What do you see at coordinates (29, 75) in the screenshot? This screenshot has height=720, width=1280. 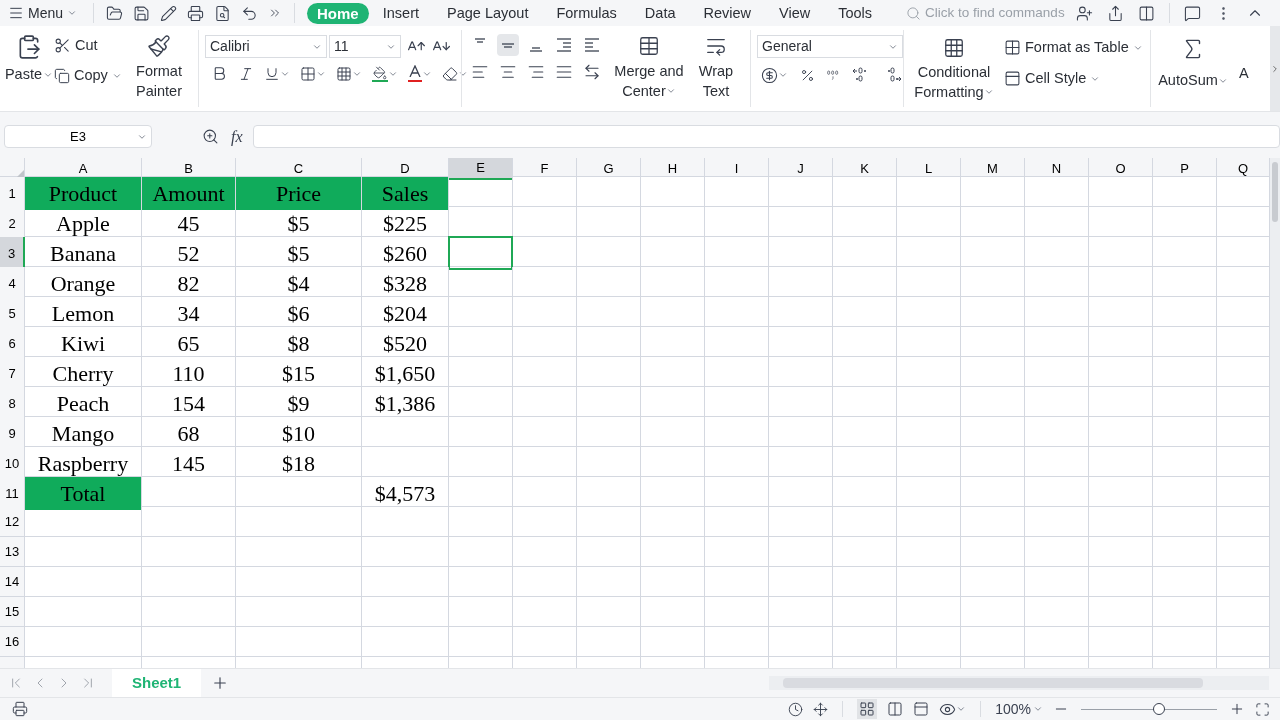 I see `paste-button: Paste` at bounding box center [29, 75].